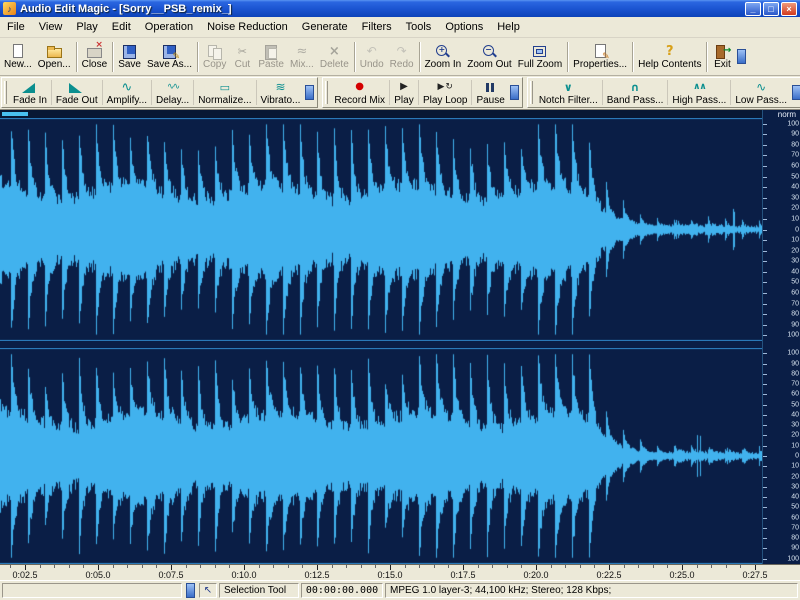 The width and height of the screenshot is (800, 600). What do you see at coordinates (29, 87) in the screenshot?
I see `fade-in-icon` at bounding box center [29, 87].